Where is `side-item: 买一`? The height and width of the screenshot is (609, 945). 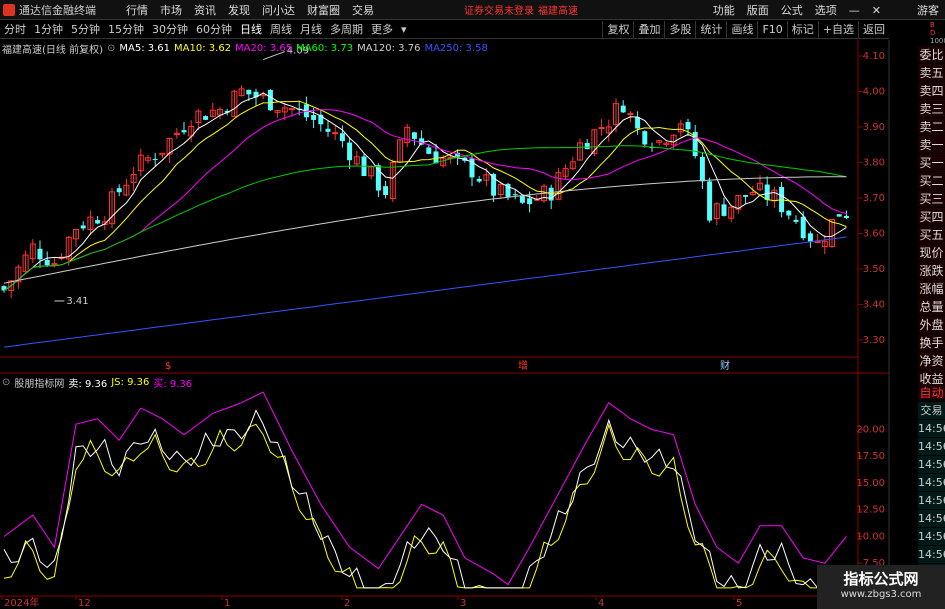
side-item: 买一 is located at coordinates (931, 163).